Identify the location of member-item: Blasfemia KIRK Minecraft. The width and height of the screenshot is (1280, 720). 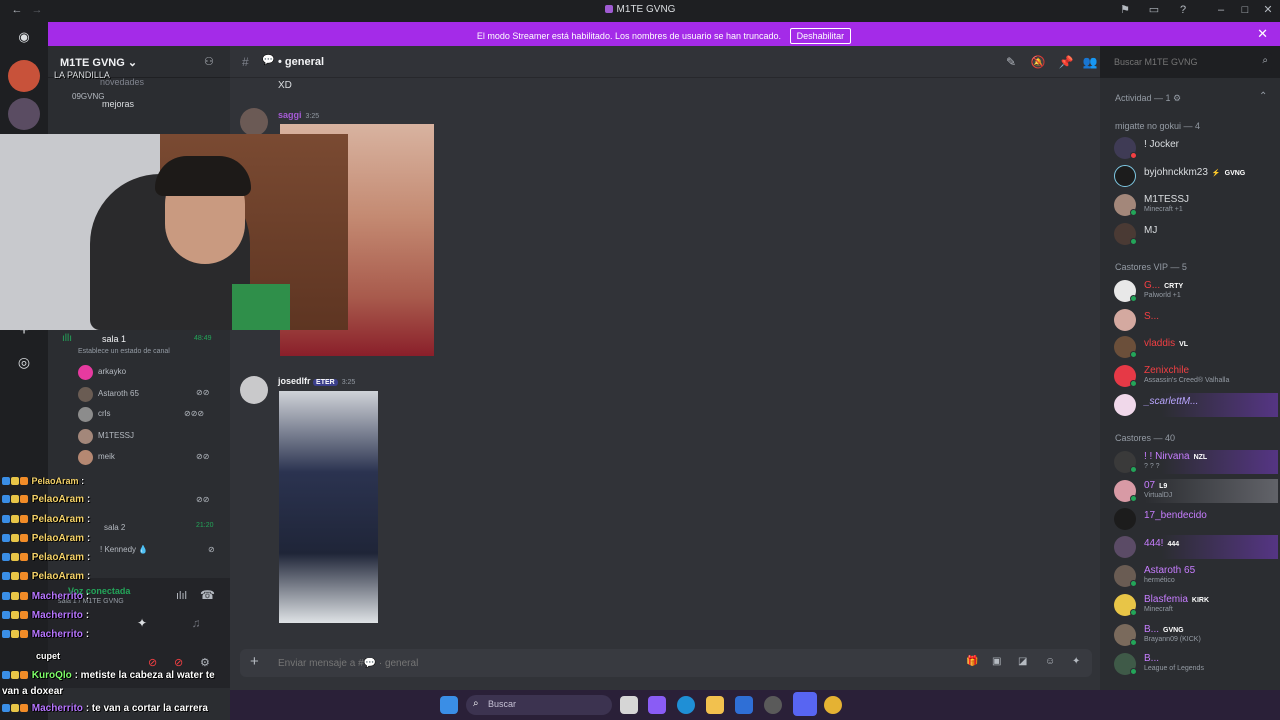
(1195, 605).